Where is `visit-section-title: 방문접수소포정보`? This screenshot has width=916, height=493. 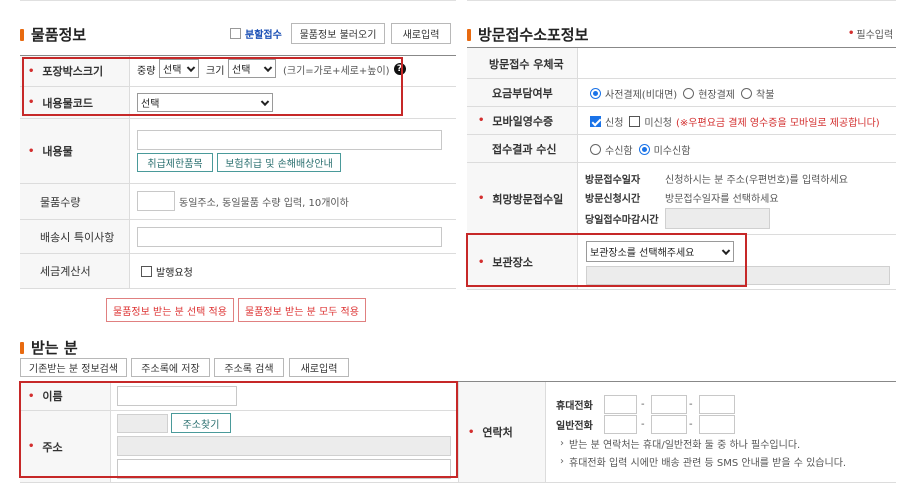 visit-section-title: 방문접수소포정보 is located at coordinates (527, 34).